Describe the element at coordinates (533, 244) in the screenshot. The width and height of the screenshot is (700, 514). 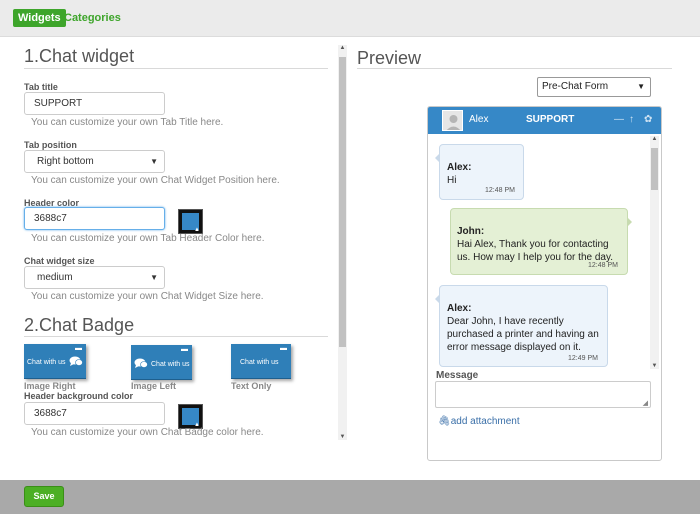
I see `message-line: Hai Alex, Thank you for contacting` at that location.